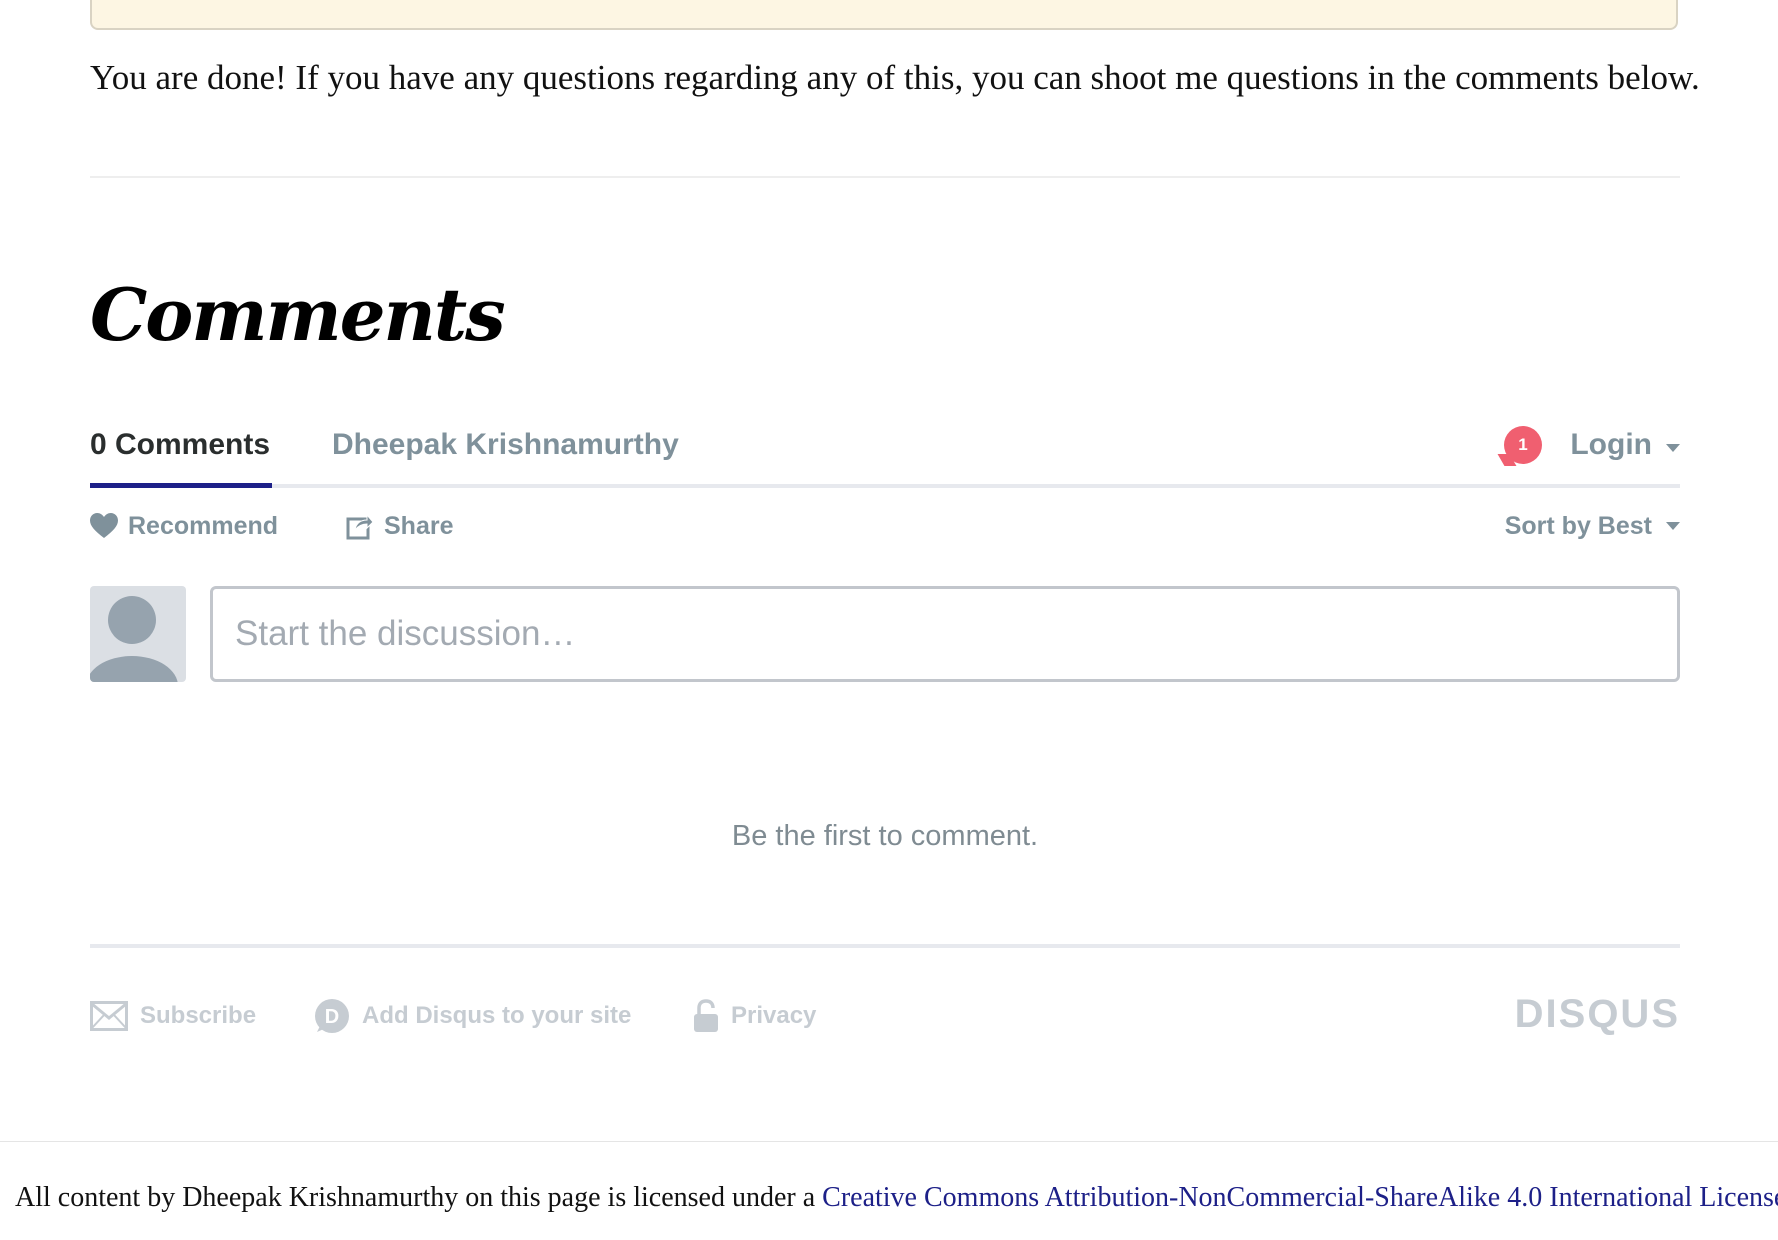  Describe the element at coordinates (885, 526) in the screenshot. I see `disqus-actions: Recommend Share Sort by Best` at that location.